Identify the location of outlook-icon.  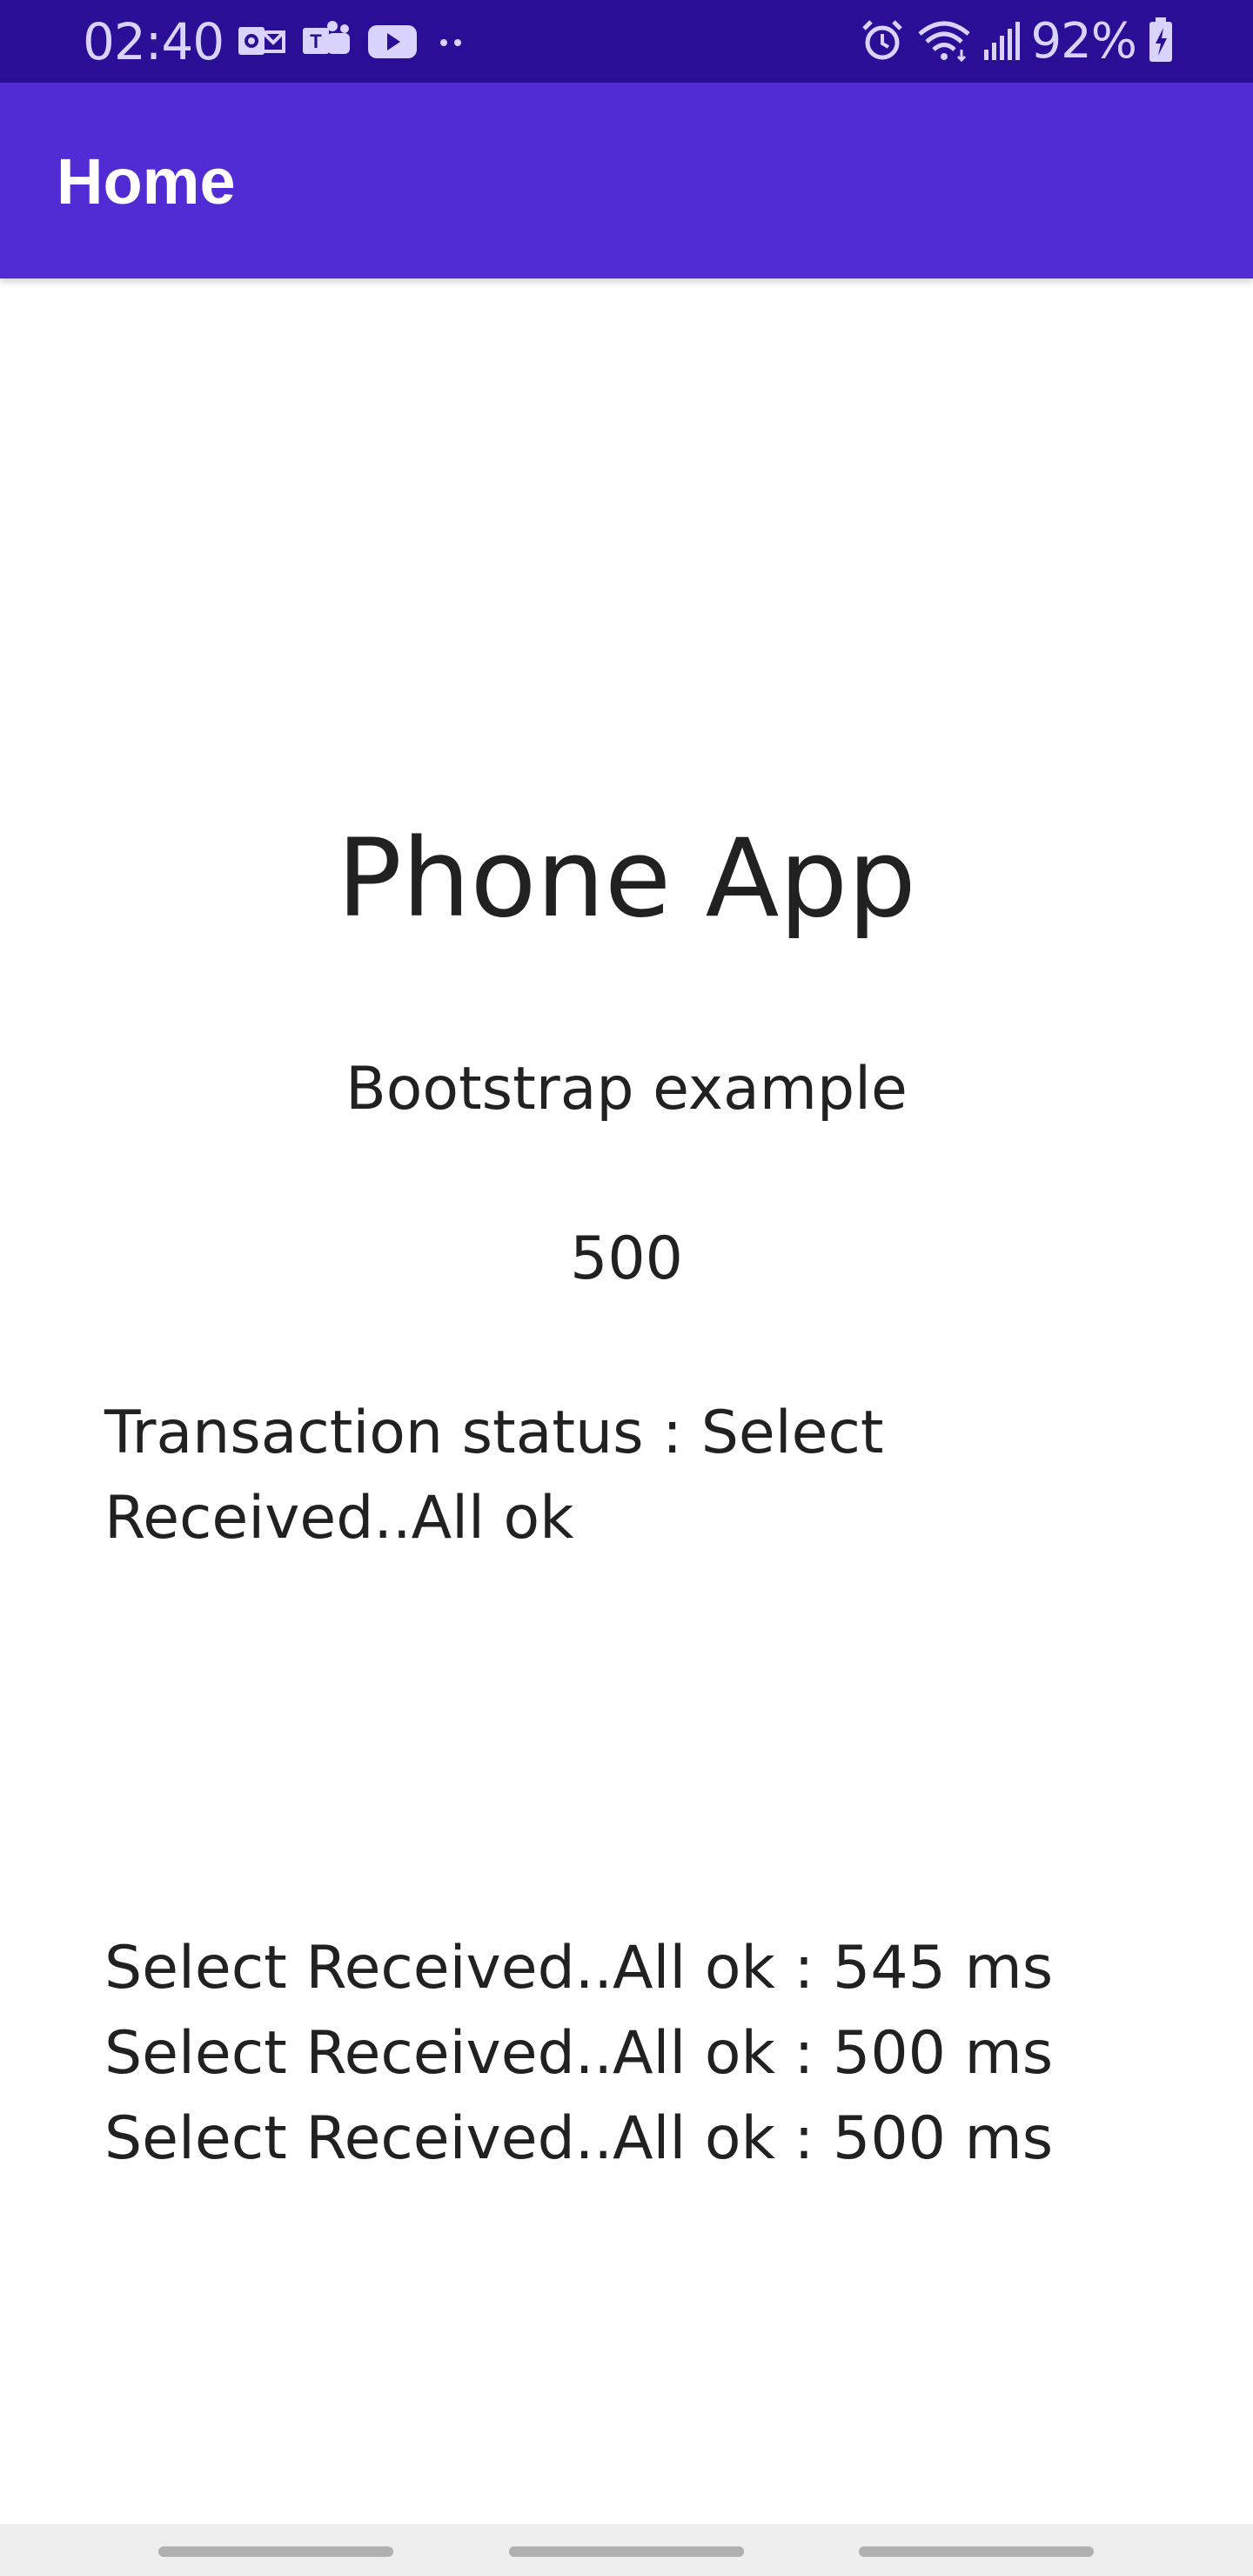
(261, 43).